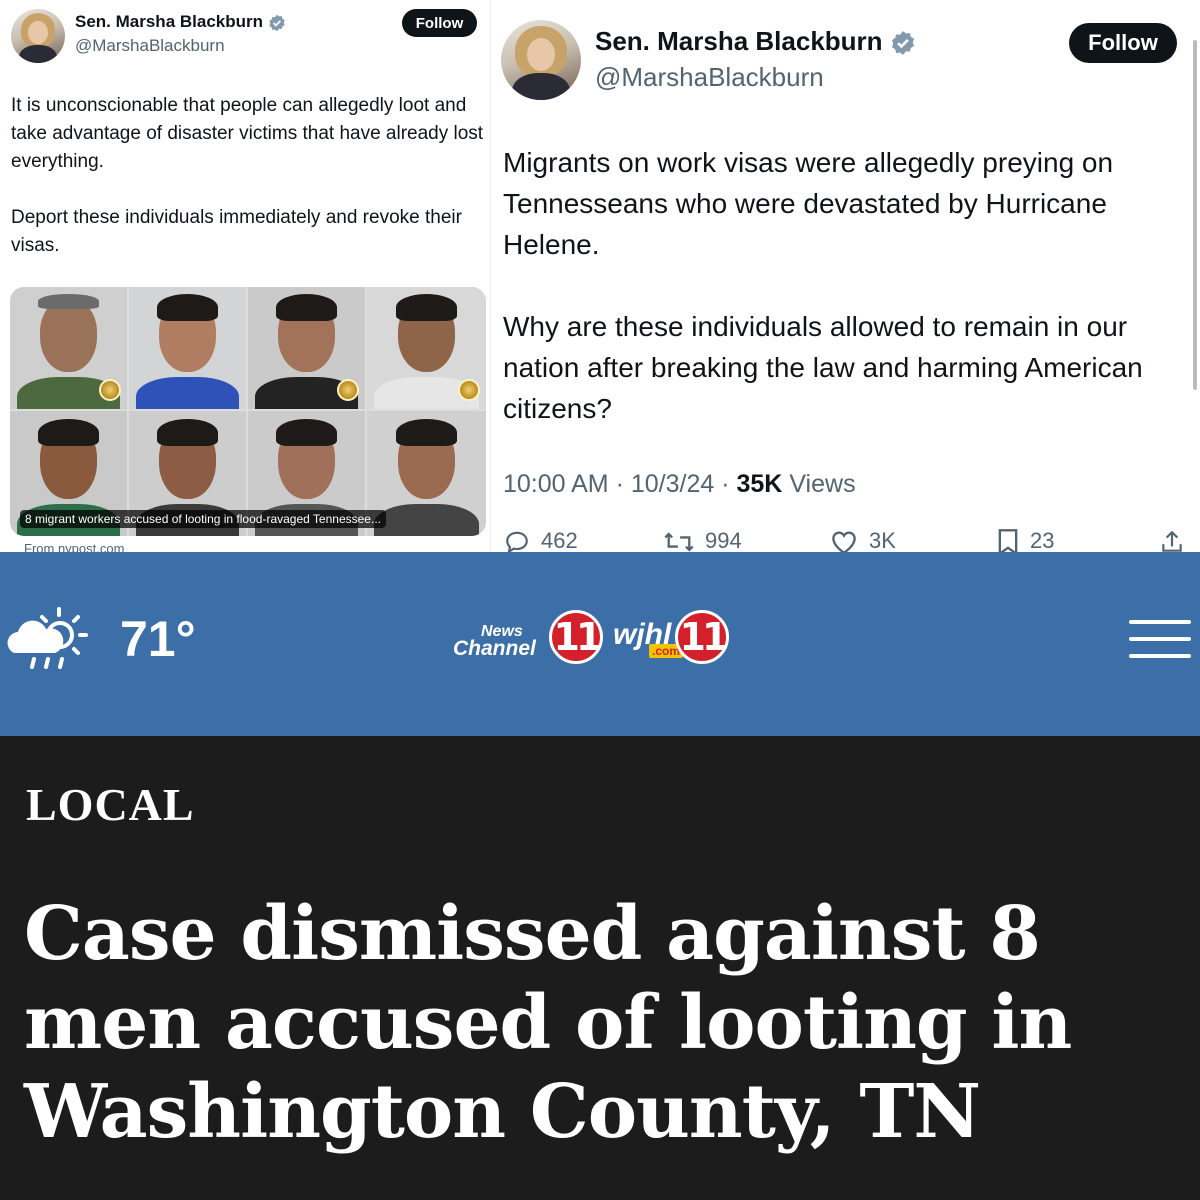 The image size is (1200, 1200). What do you see at coordinates (556, 484) in the screenshot?
I see `tweet-time: 10:00 AM` at bounding box center [556, 484].